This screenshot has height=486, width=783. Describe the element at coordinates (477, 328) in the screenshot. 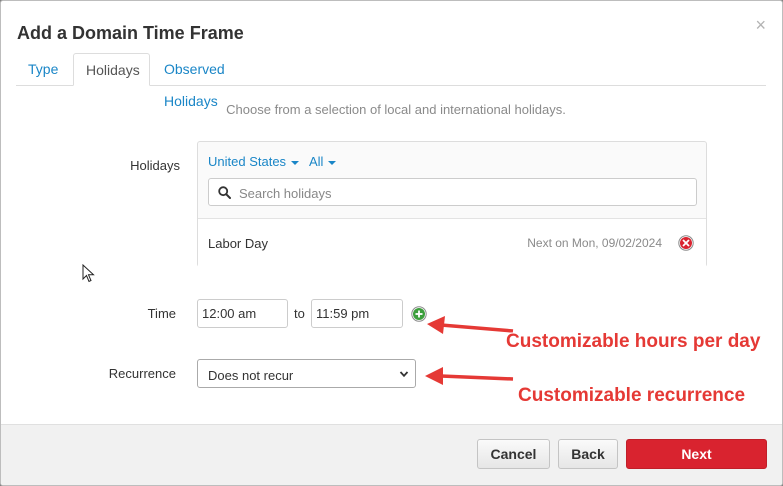

I see `arrow-hours` at that location.